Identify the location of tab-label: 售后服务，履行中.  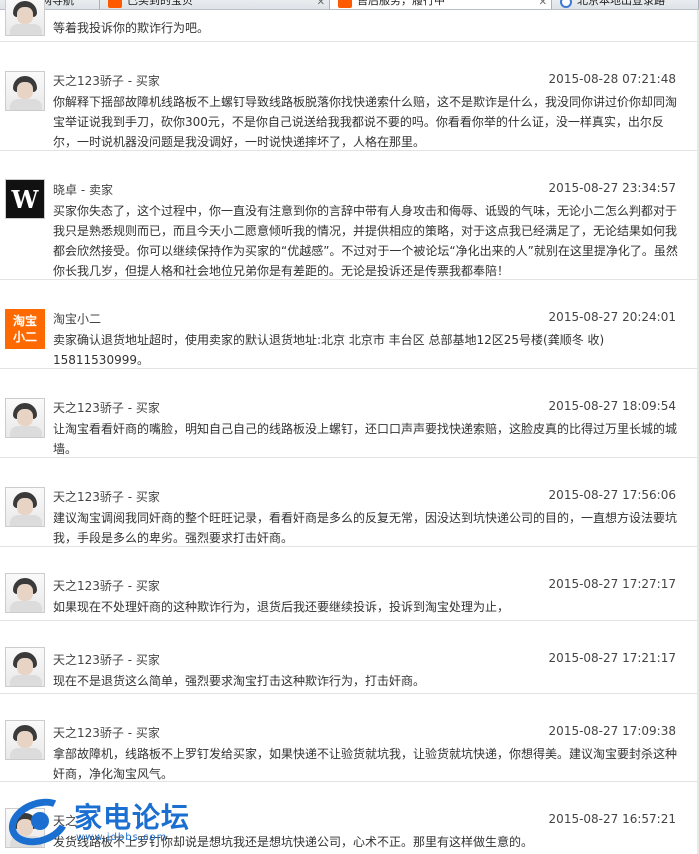
(401, 3).